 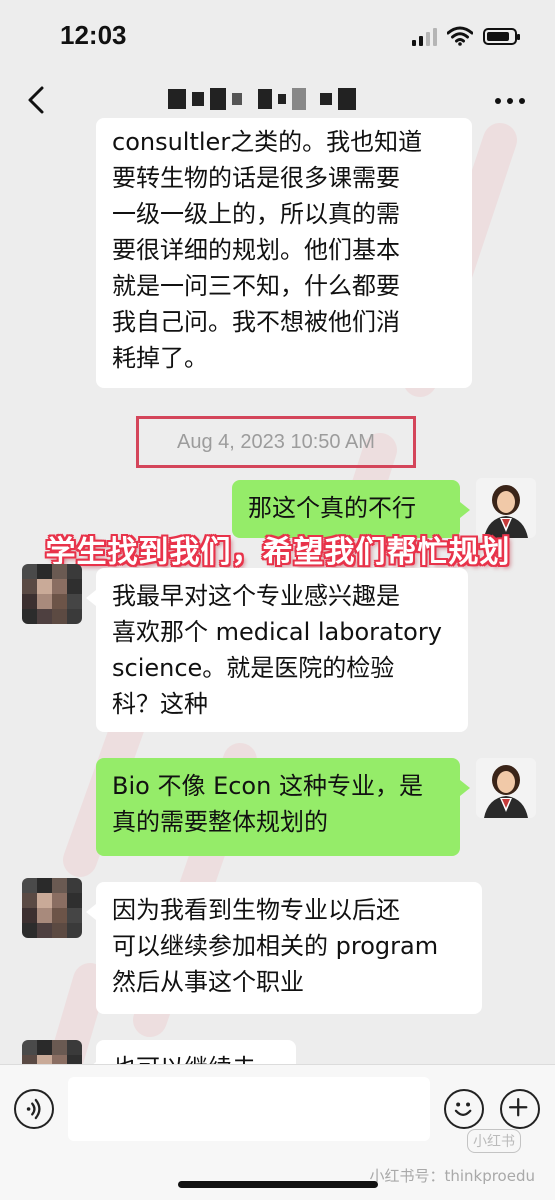 What do you see at coordinates (256, 596) in the screenshot?
I see `message-line: 我最早对这个专业感兴趣是` at bounding box center [256, 596].